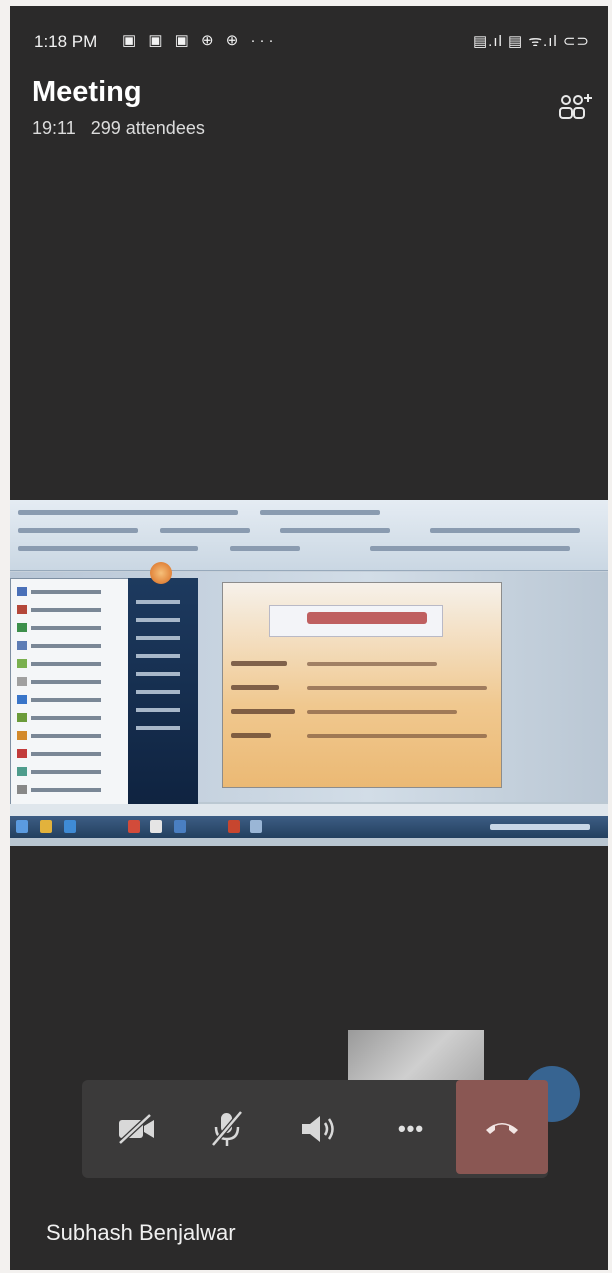 This screenshot has height=1273, width=612. I want to click on notification-icons: ▣ ▣ ▣ ⊕ ⊕ ···, so click(200, 40).